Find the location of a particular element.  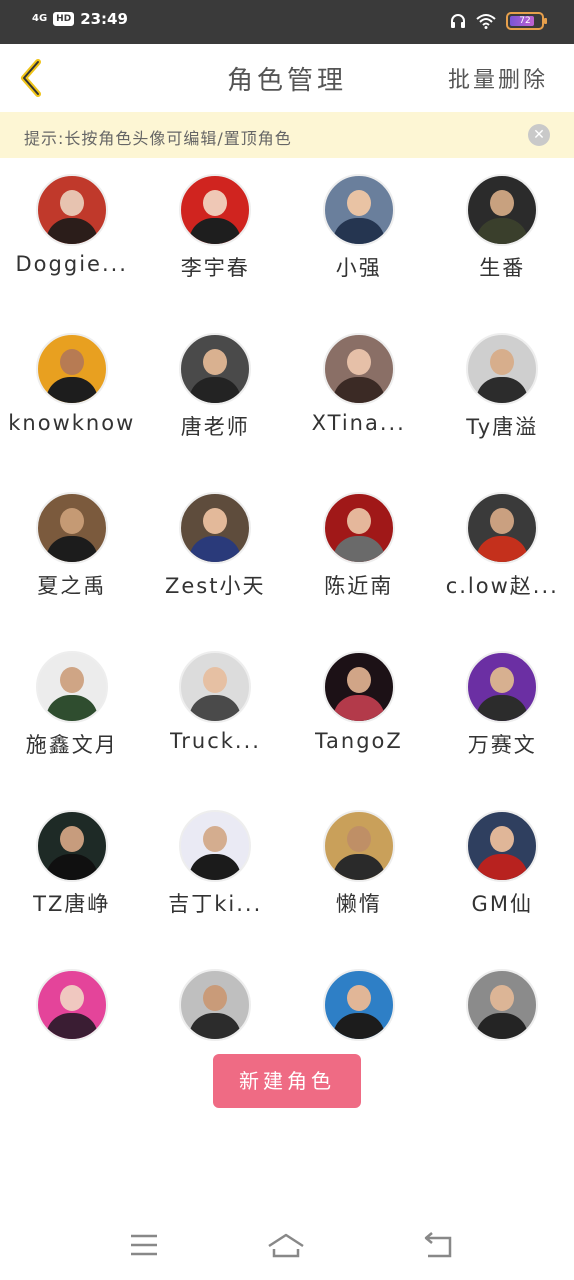

role-name: 懒惰 is located at coordinates (358, 904).